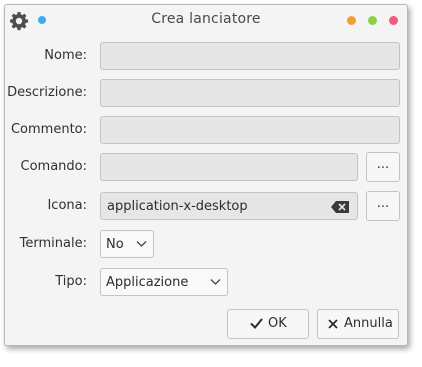 This screenshot has width=422, height=367. What do you see at coordinates (250, 93) in the screenshot?
I see `description-field` at bounding box center [250, 93].